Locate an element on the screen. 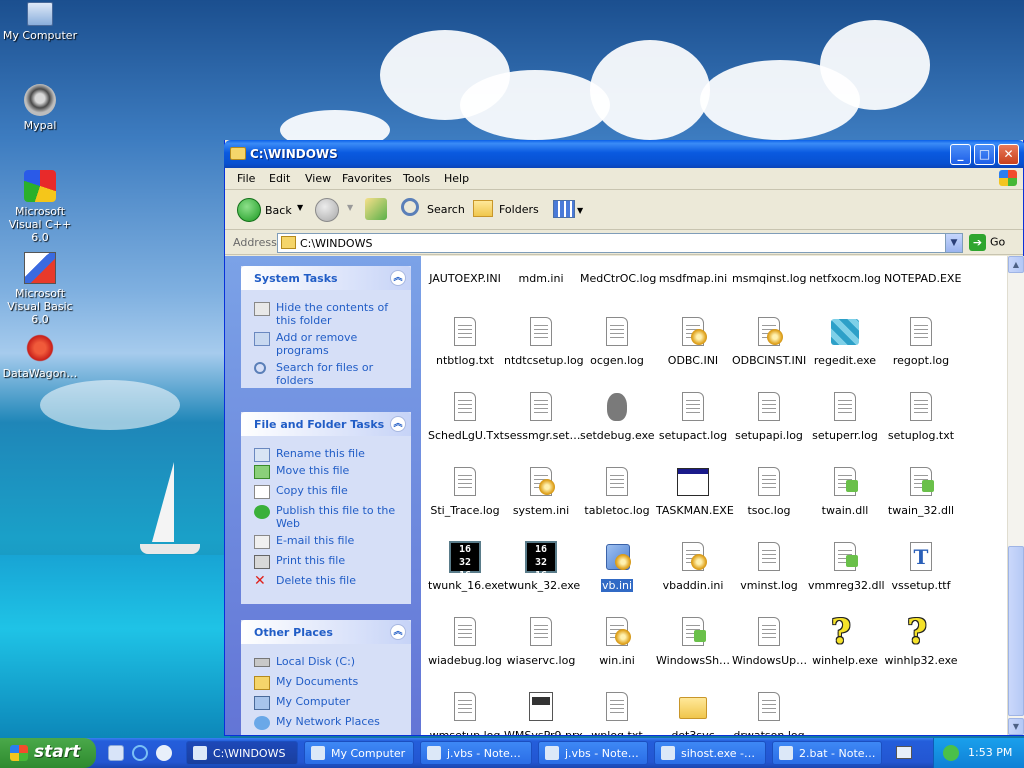  file-item: netfxocm.log is located at coordinates (845, 270).